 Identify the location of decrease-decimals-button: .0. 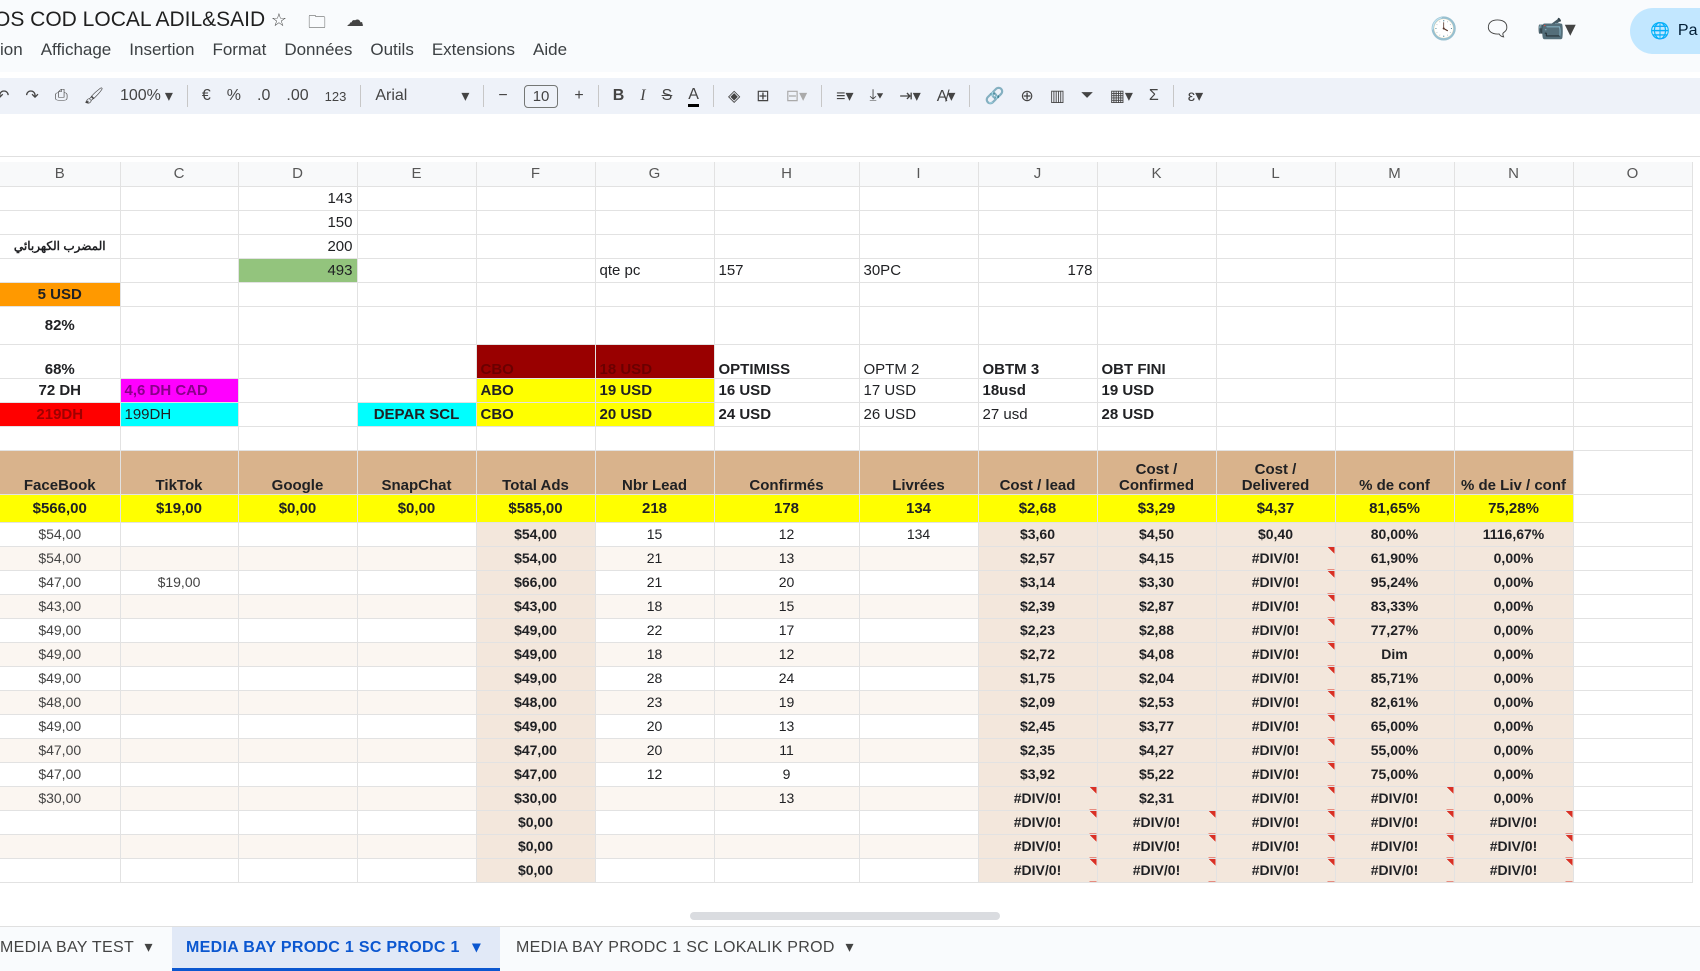
(263, 96).